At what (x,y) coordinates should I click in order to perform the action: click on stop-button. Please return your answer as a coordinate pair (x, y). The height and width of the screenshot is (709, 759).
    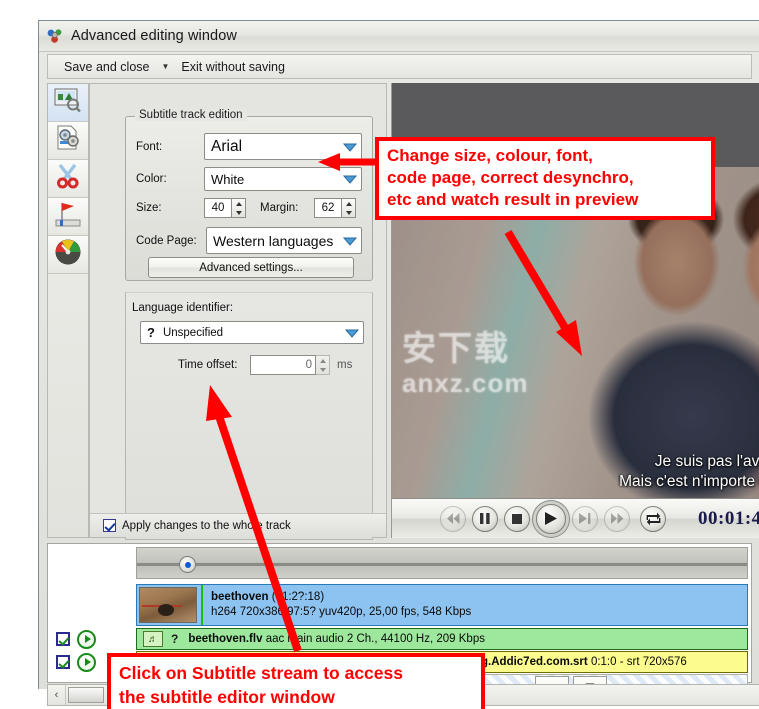
    Looking at the image, I should click on (517, 518).